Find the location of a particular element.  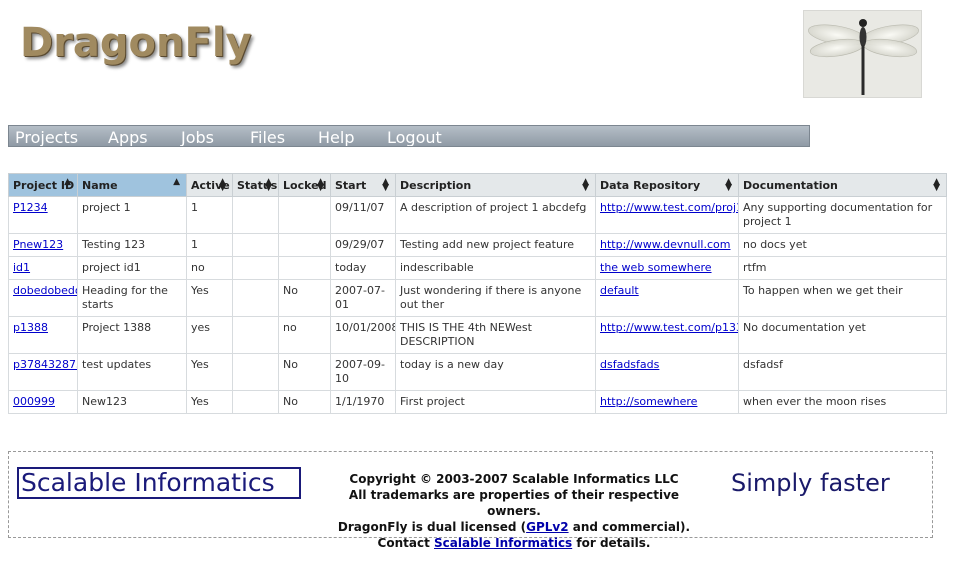

column-header-locked: Locked ▲ ▼ is located at coordinates (304, 185).